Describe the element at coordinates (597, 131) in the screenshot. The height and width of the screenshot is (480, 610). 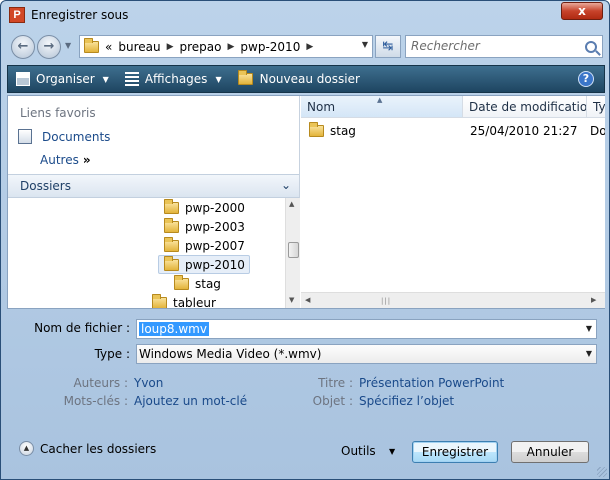
I see `file-row-type: Do` at that location.